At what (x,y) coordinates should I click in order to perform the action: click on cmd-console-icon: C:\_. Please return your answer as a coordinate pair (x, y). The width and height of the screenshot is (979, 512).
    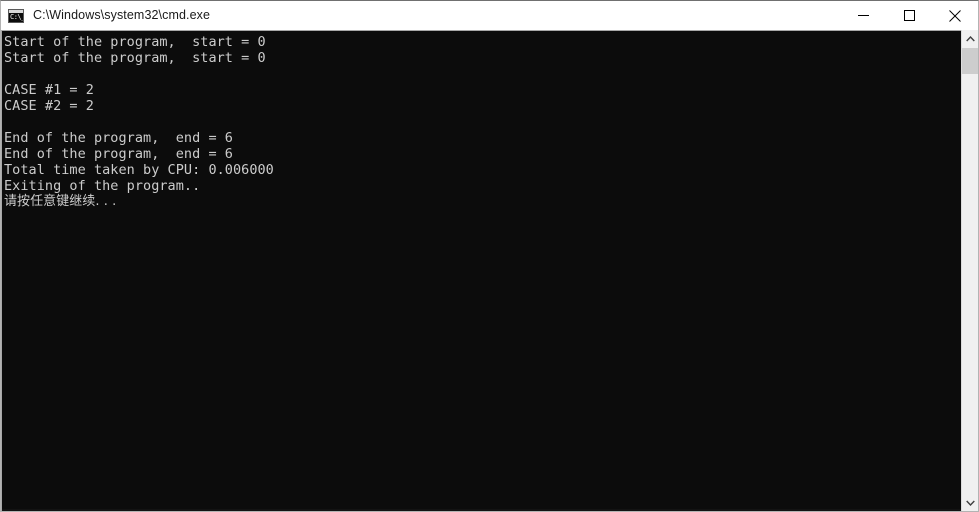
    Looking at the image, I should click on (16, 15).